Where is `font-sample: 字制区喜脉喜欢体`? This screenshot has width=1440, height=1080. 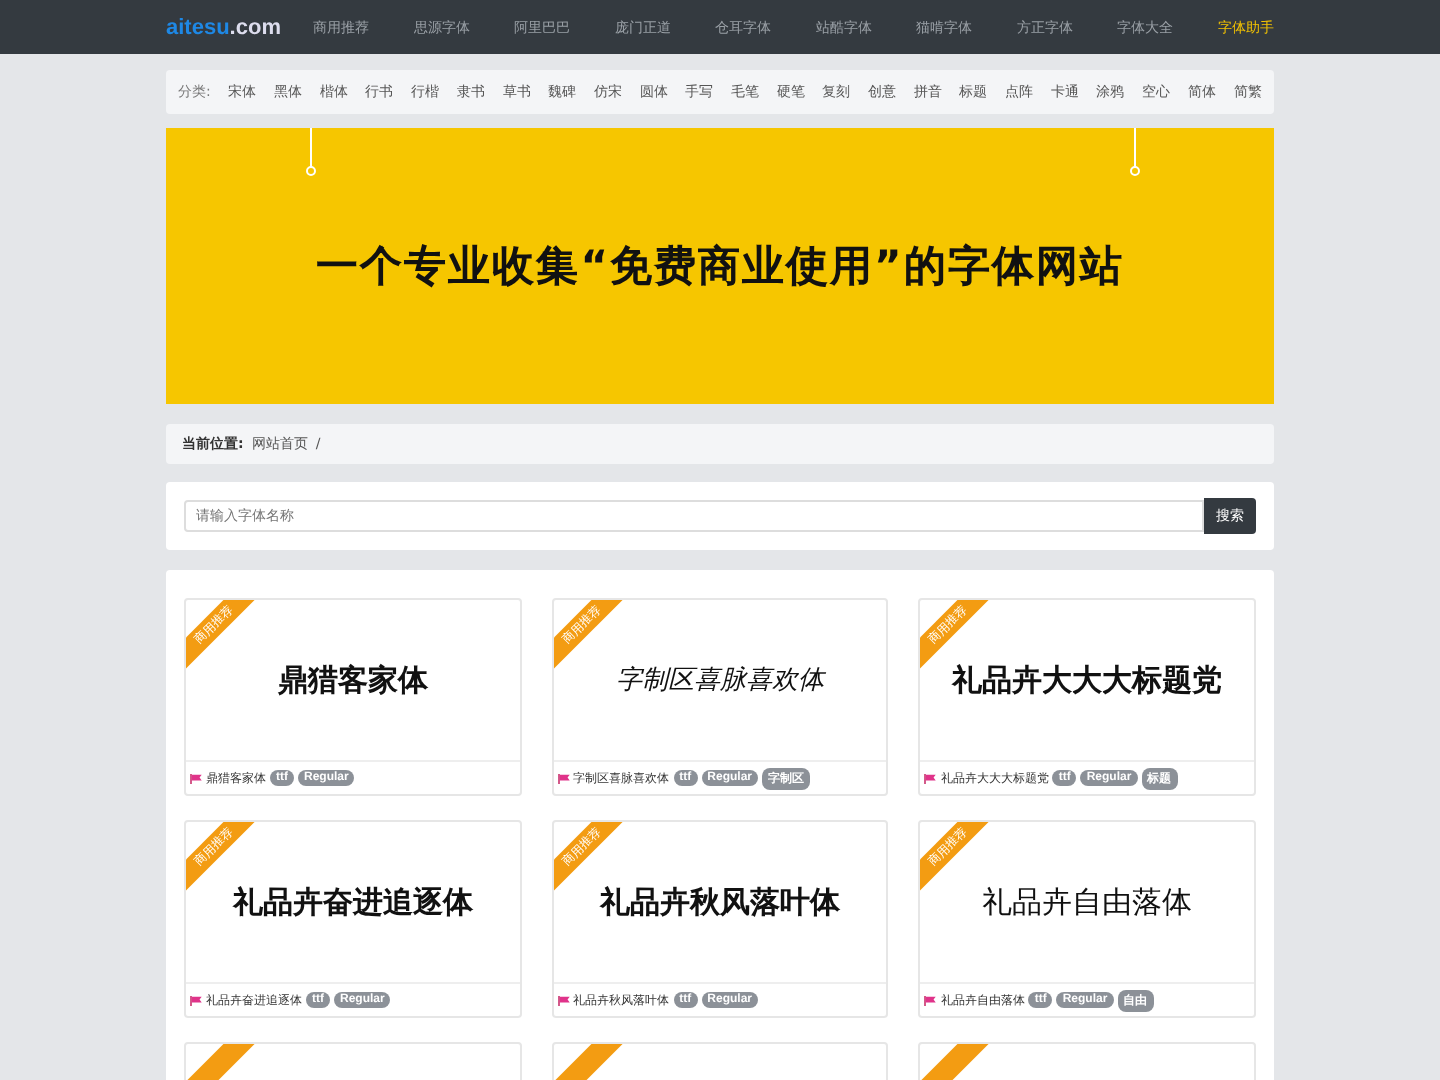
font-sample: 字制区喜脉喜欢体 is located at coordinates (719, 681).